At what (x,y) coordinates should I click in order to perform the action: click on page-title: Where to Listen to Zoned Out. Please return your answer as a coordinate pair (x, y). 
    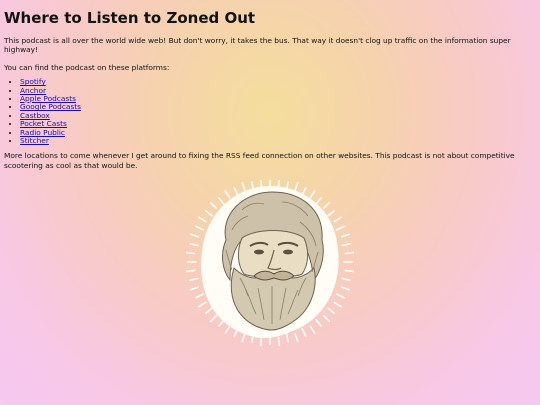
    Looking at the image, I should click on (130, 18).